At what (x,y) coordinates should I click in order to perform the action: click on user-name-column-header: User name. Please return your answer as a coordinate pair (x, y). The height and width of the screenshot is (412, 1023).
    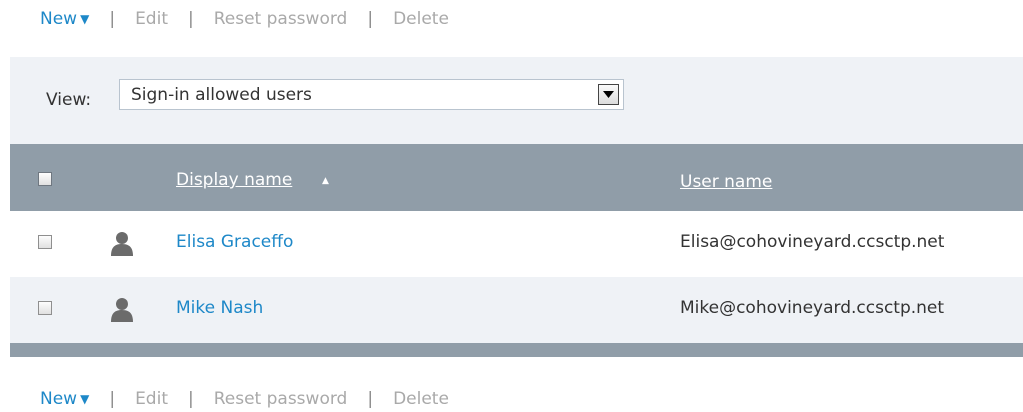
    Looking at the image, I should click on (726, 182).